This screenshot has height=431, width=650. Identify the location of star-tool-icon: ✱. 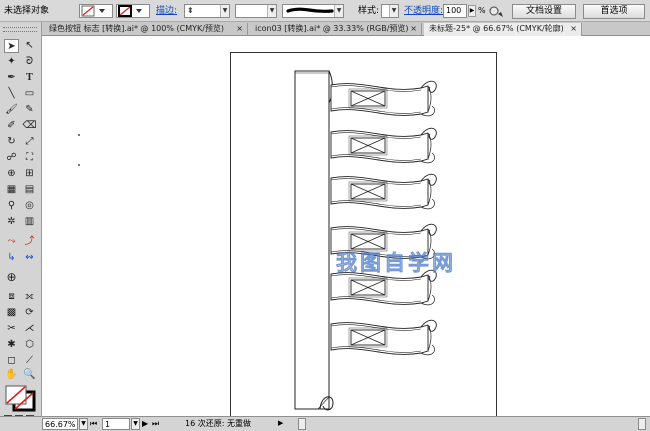
(11, 345).